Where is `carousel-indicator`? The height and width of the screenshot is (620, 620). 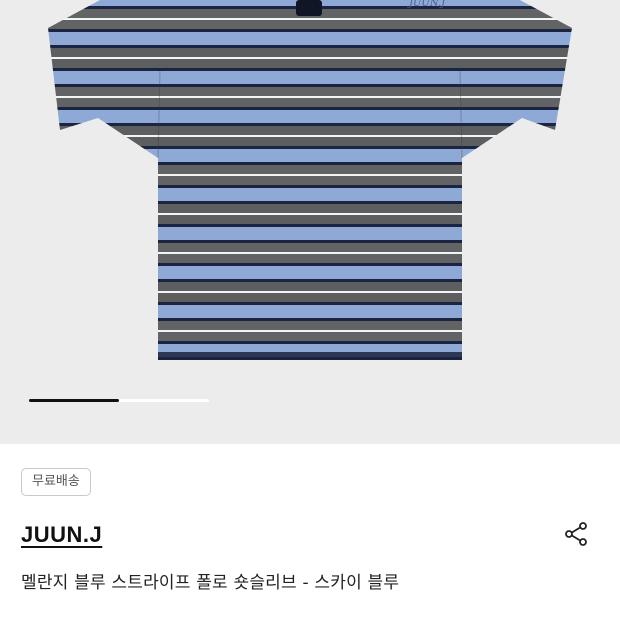 carousel-indicator is located at coordinates (119, 400).